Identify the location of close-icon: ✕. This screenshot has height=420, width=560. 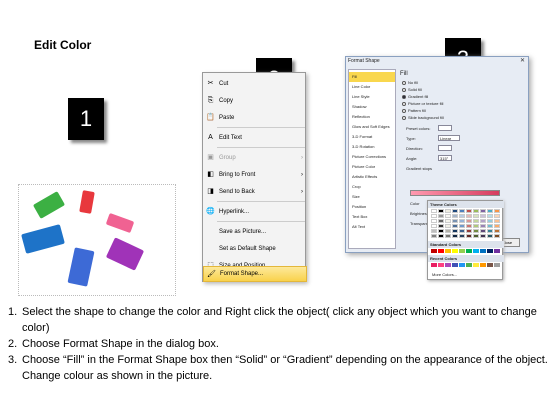
(522, 60).